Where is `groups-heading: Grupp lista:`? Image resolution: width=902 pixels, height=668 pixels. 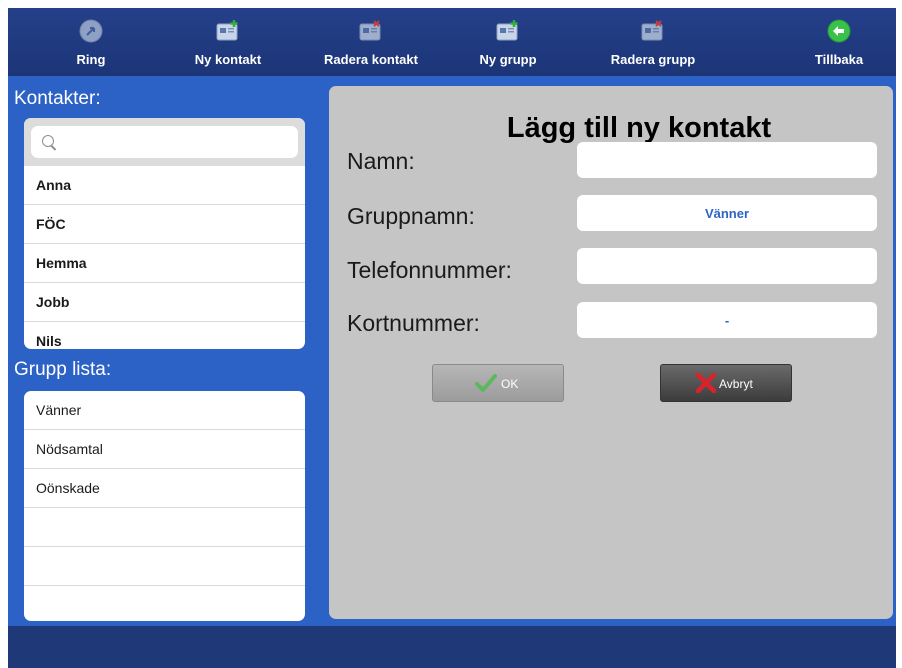 groups-heading: Grupp lista: is located at coordinates (63, 369).